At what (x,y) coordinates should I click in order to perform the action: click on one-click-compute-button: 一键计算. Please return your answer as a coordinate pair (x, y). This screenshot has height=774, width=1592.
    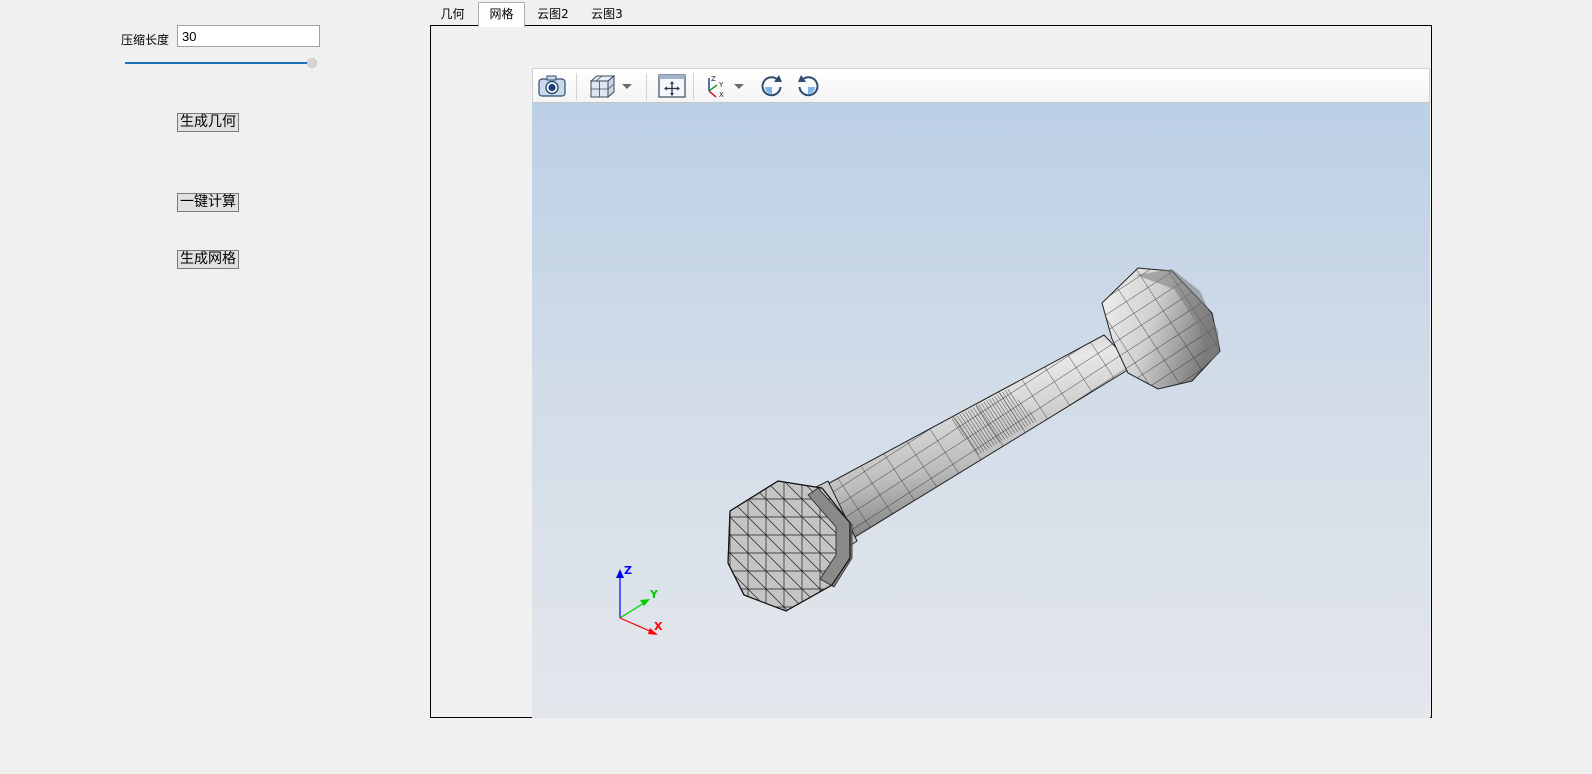
    Looking at the image, I should click on (208, 202).